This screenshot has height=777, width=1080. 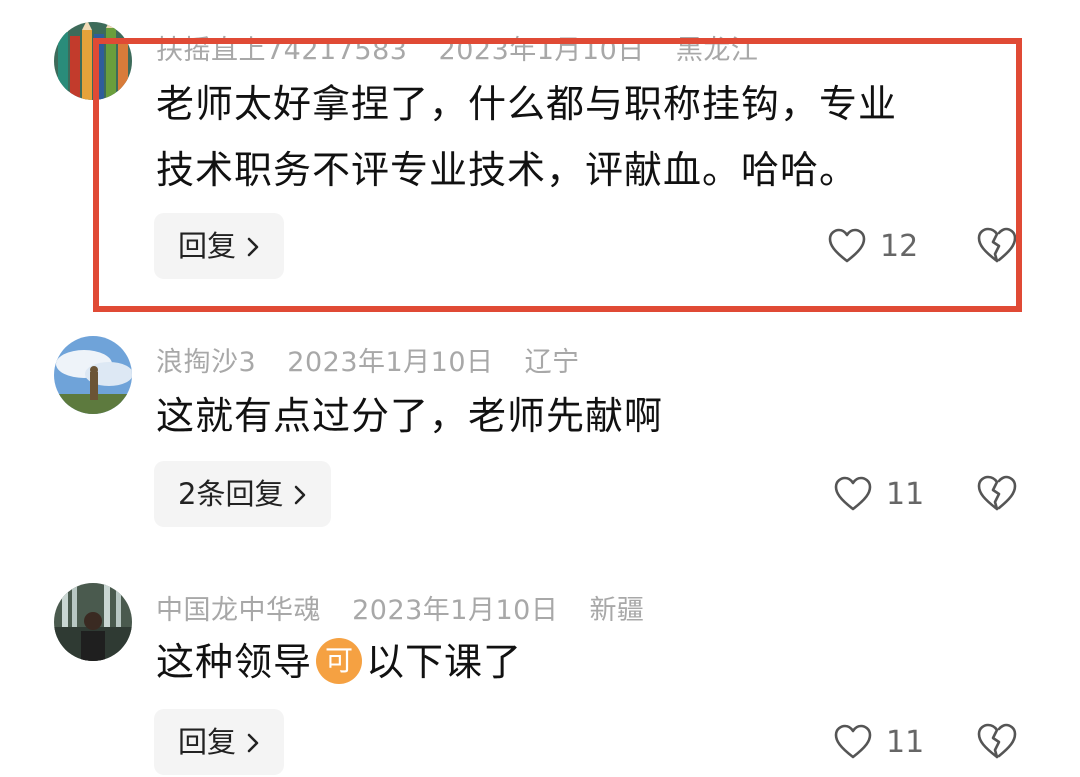 I want to click on comment-text-line: 技术职务不评专业技术，评献血。哈哈。, so click(x=507, y=170).